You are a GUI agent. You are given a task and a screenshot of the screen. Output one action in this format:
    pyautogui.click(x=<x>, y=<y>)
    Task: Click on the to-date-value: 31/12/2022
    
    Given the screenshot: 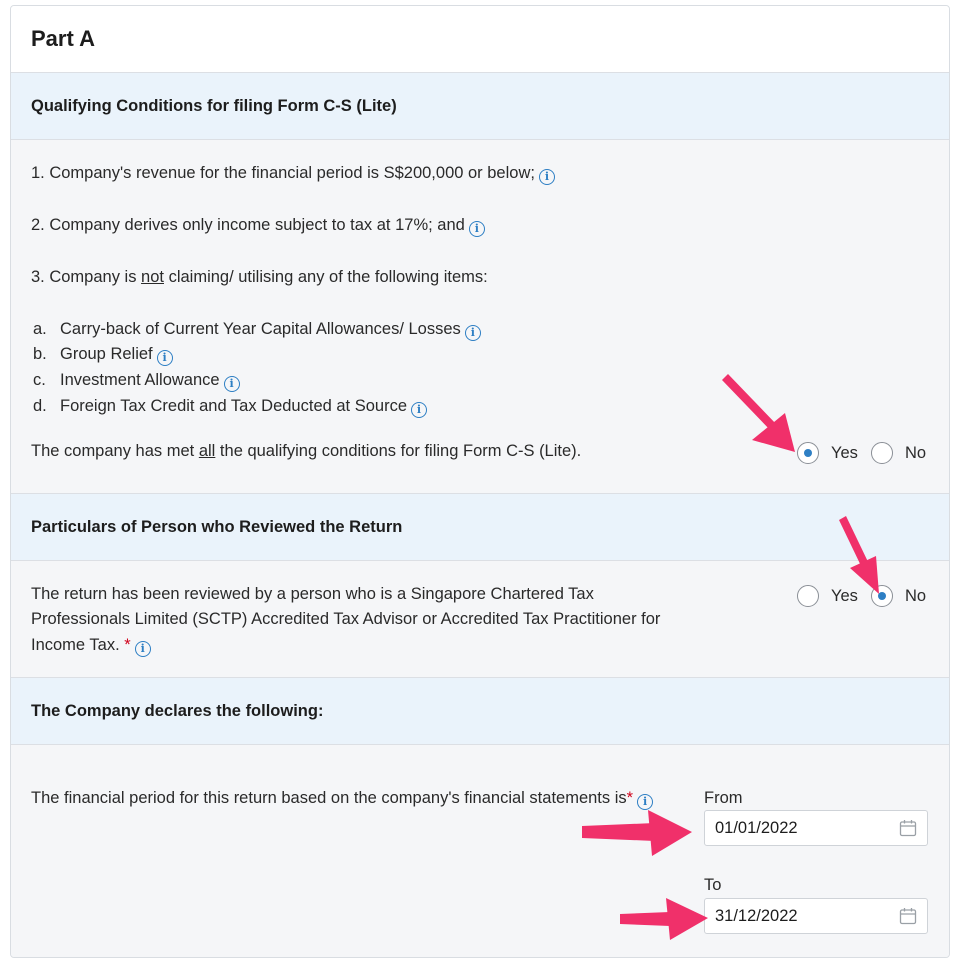 What is the action you would take?
    pyautogui.click(x=756, y=916)
    